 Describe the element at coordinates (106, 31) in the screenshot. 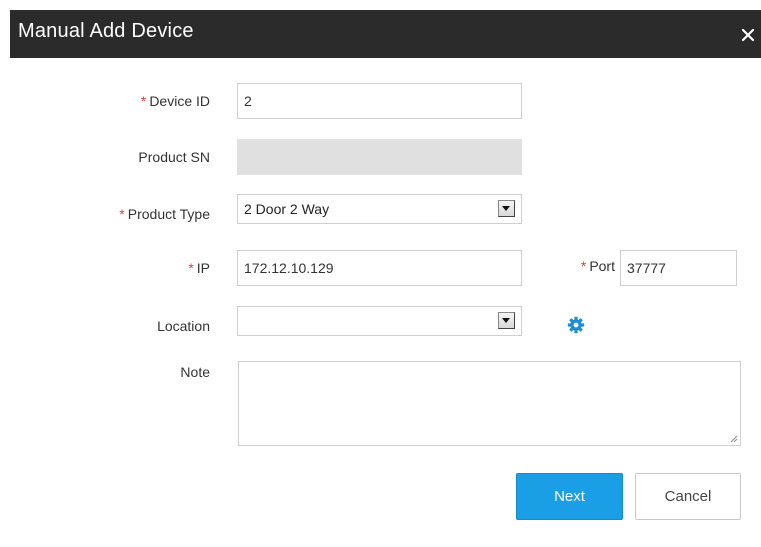

I see `dialog-title: Manual Add Device` at that location.